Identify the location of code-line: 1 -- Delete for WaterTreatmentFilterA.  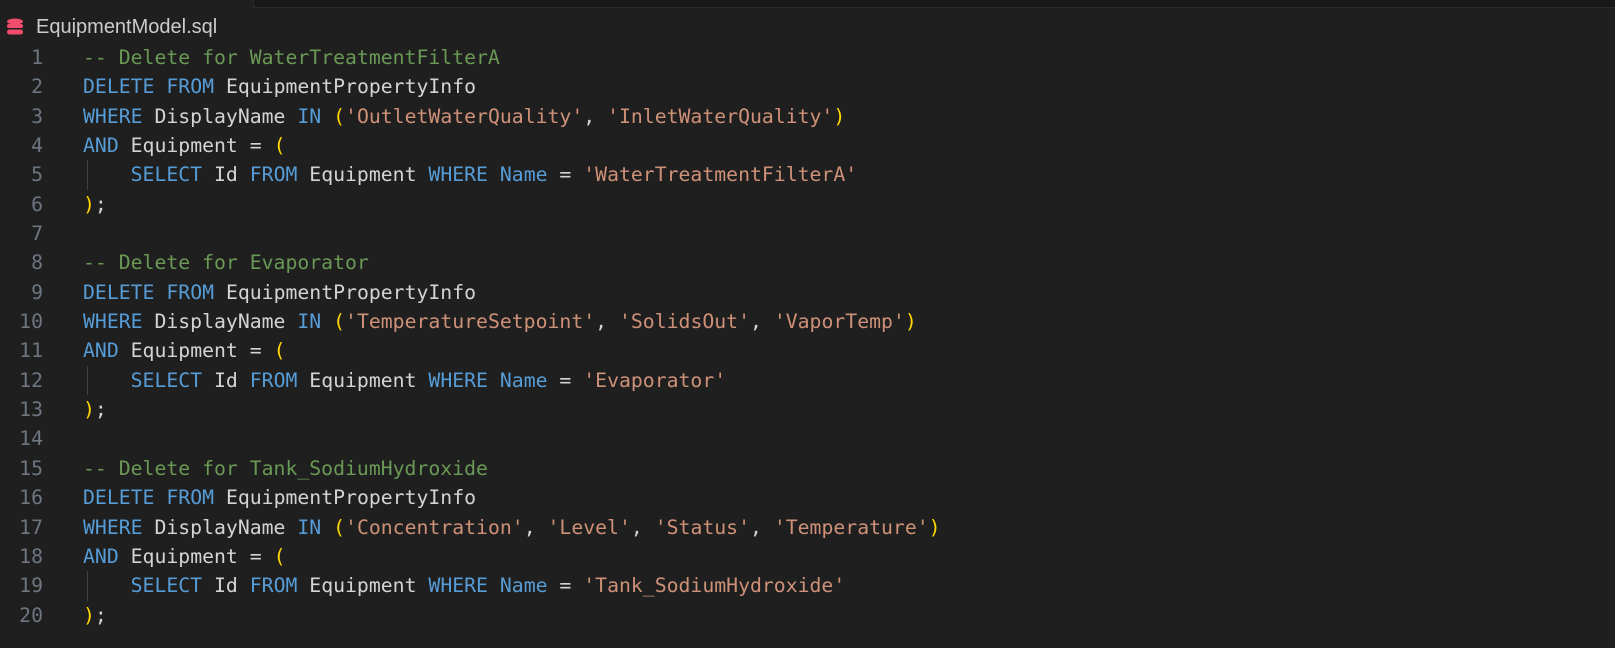
(807, 57).